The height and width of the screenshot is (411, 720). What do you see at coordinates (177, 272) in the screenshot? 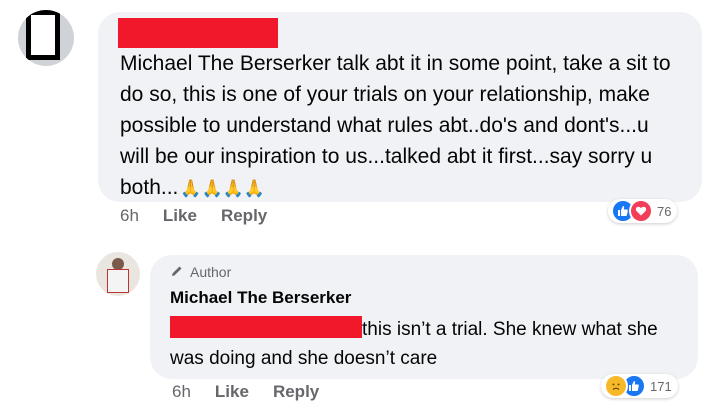
I see `pencil-icon` at bounding box center [177, 272].